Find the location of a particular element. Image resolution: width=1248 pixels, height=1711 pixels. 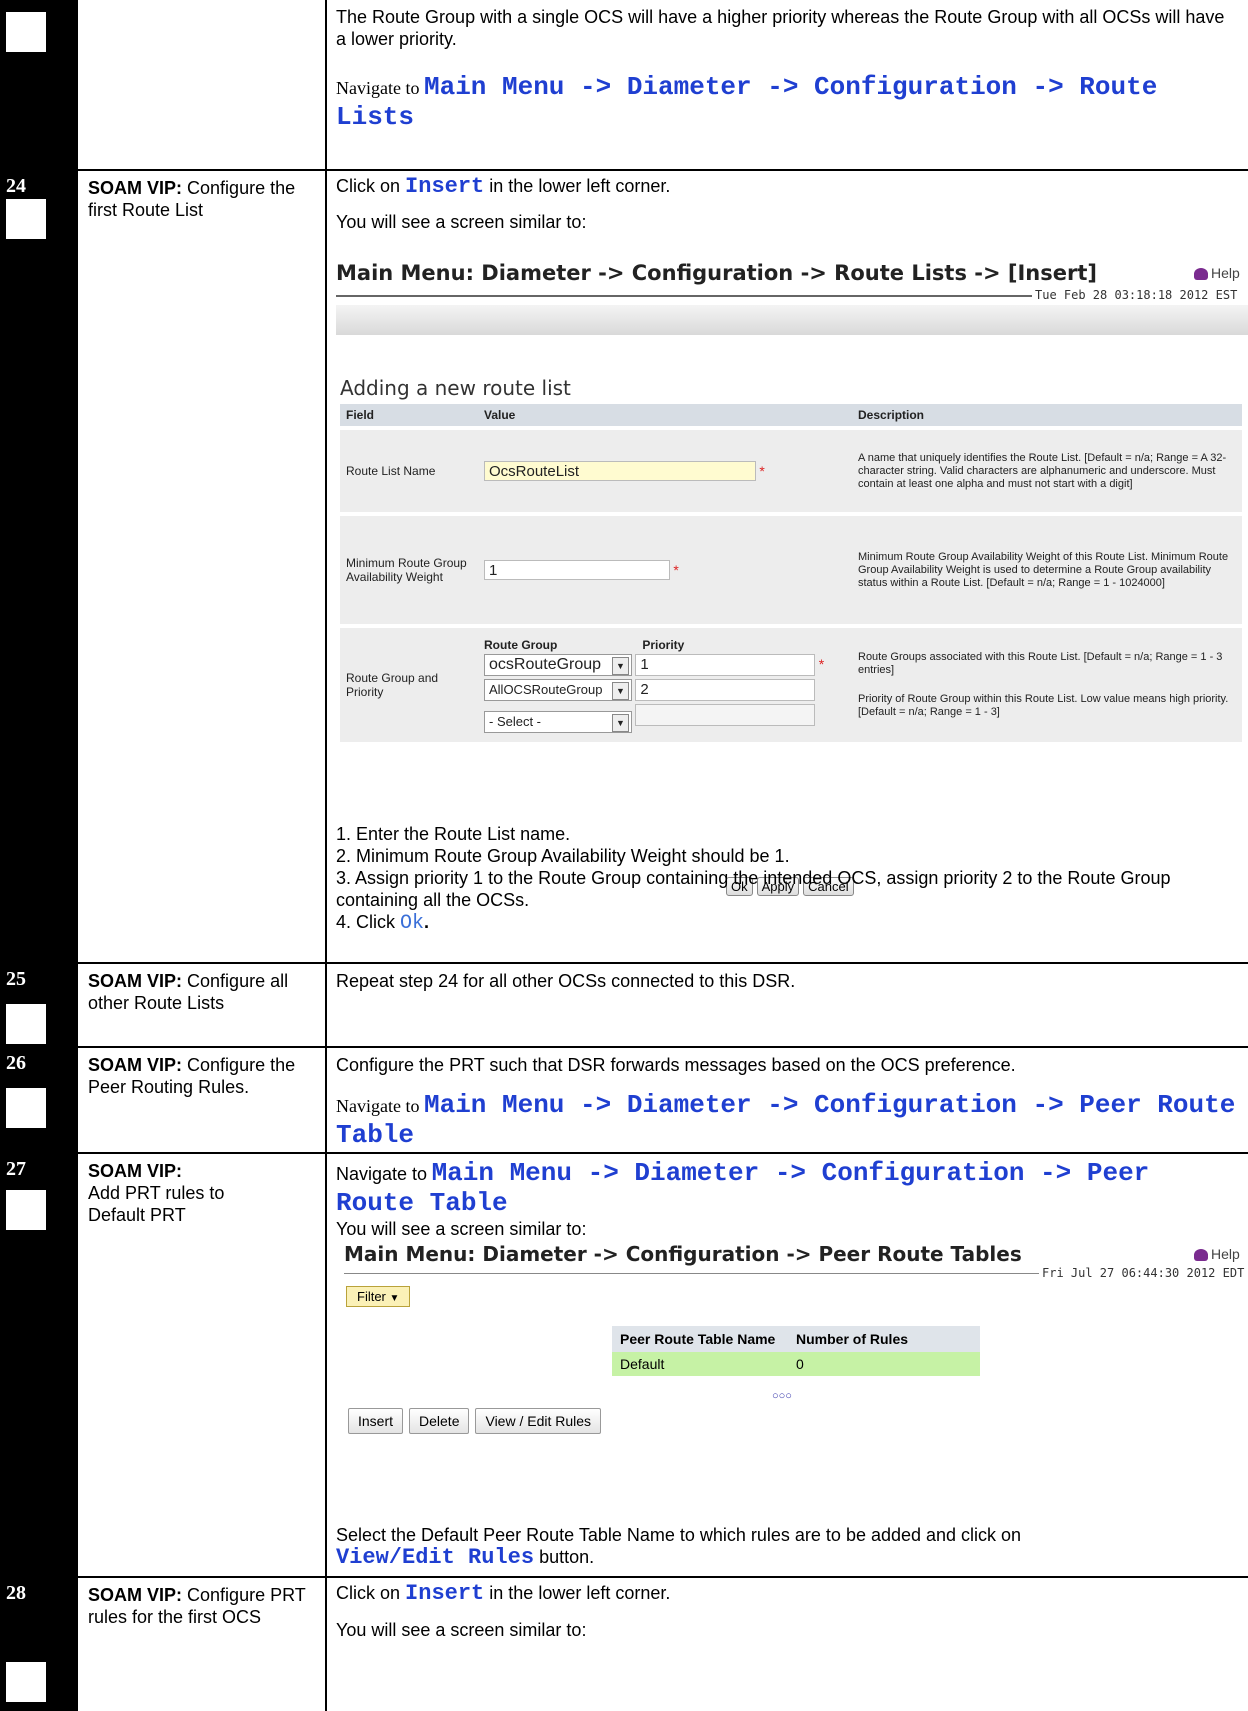

step-title: SOAM VIP: Add PRT rules to Default PRT is located at coordinates (198, 1193).